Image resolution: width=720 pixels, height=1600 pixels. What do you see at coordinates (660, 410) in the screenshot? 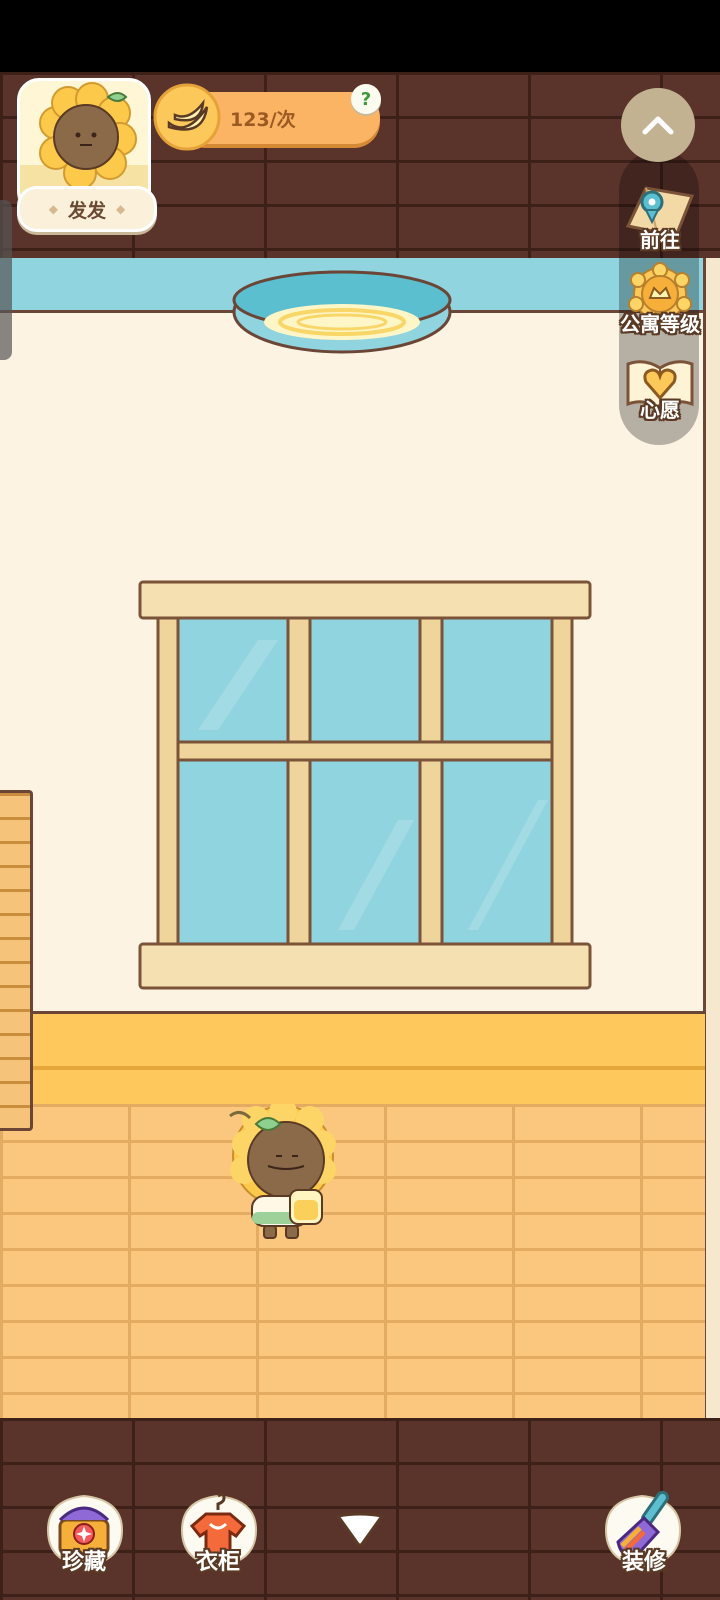
I see `wish-label: 心愿` at bounding box center [660, 410].